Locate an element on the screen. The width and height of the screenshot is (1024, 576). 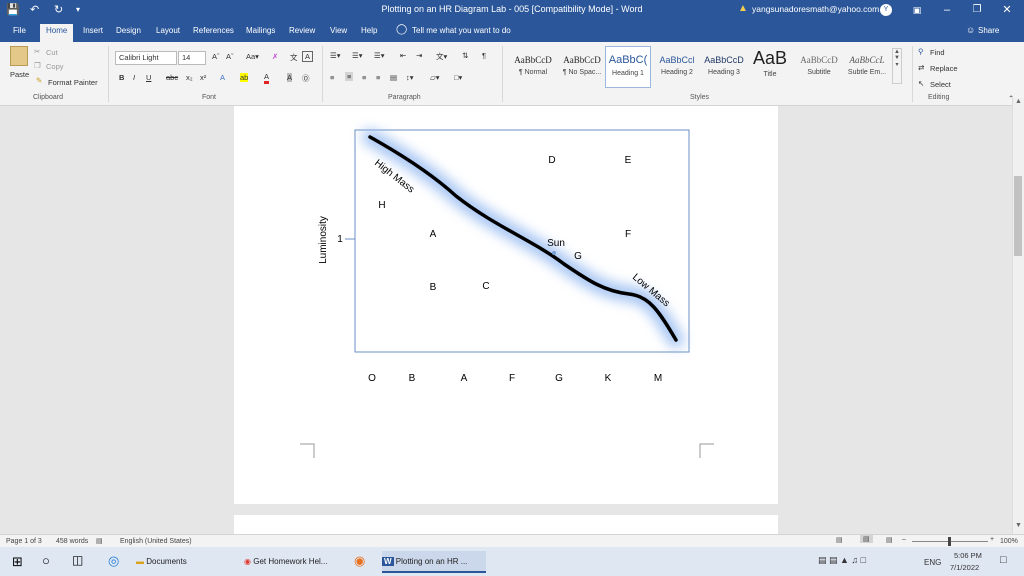
tab-view: View is located at coordinates (338, 30).